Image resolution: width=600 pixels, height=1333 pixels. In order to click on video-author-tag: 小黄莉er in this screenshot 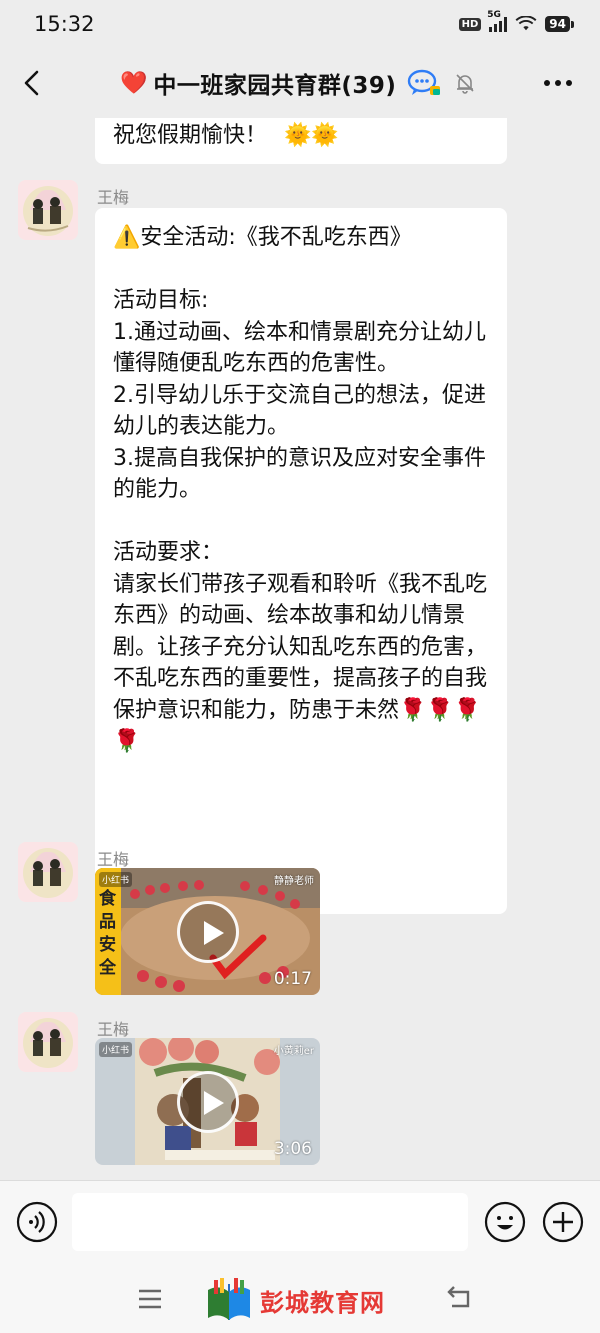, I will do `click(293, 1051)`.